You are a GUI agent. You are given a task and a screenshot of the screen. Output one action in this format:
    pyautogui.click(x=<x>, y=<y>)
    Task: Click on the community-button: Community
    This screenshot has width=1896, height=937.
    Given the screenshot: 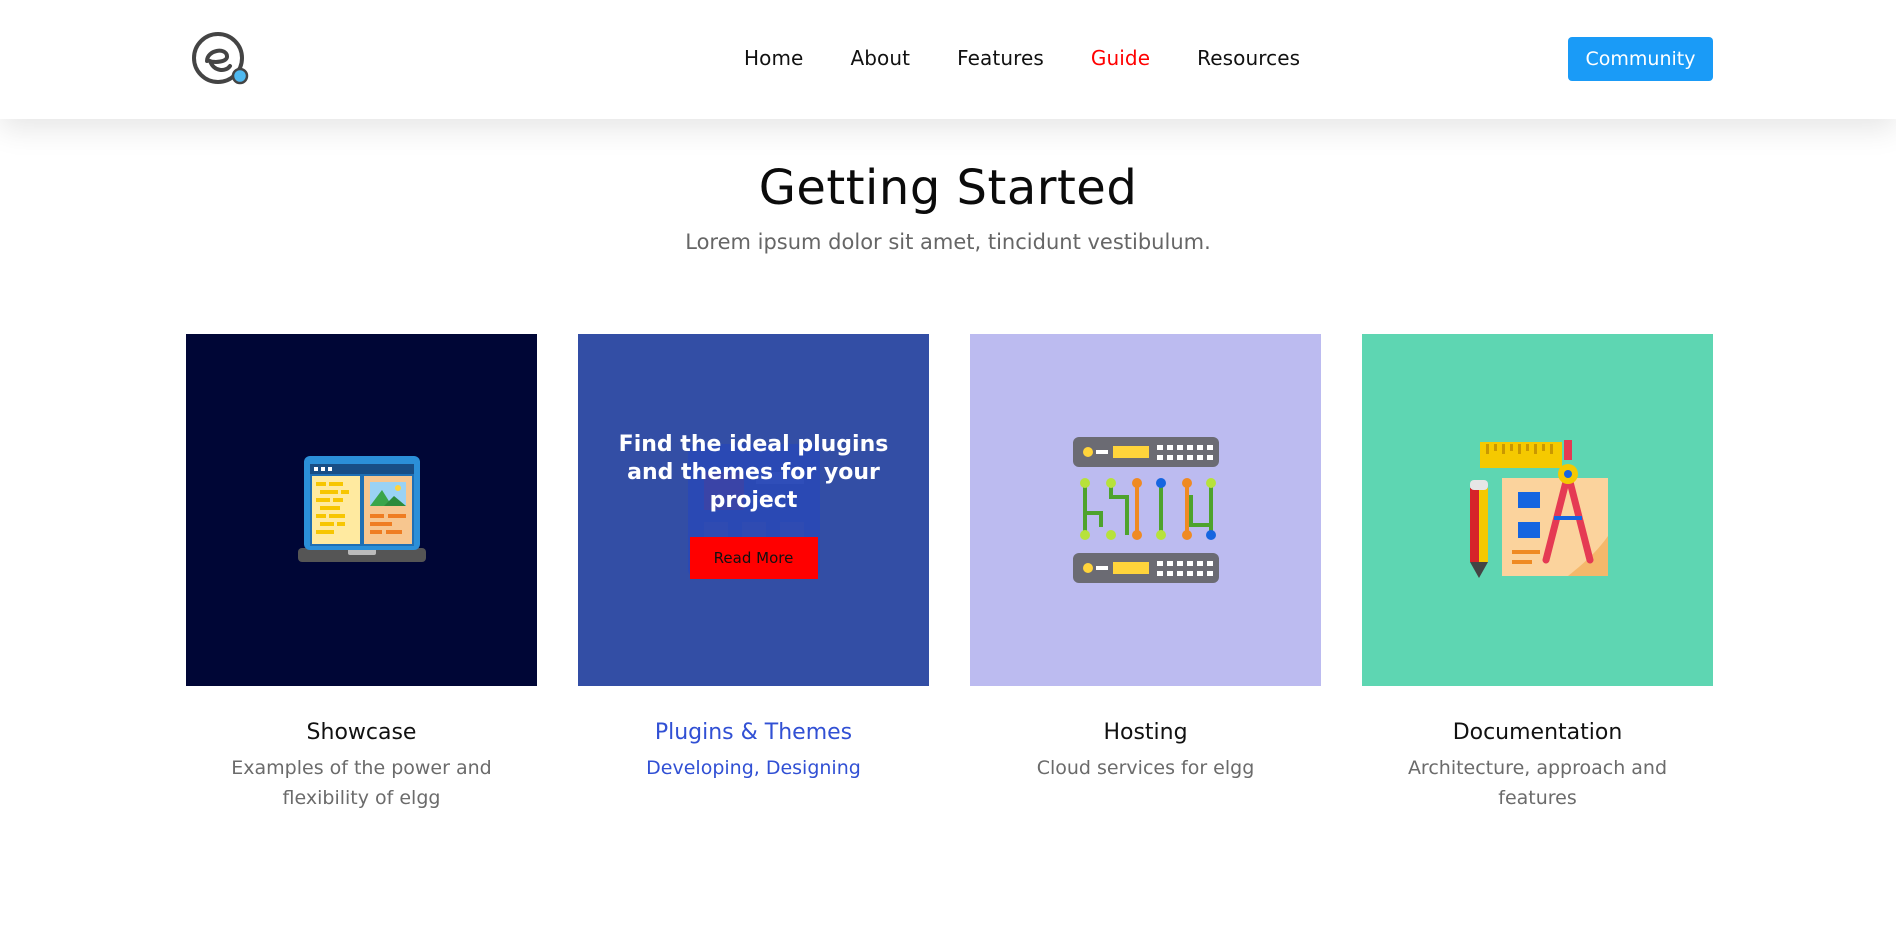 What is the action you would take?
    pyautogui.click(x=1640, y=59)
    